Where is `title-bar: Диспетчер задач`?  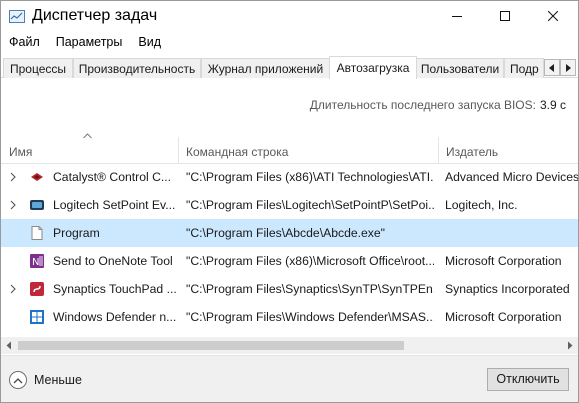 title-bar: Диспетчер задач is located at coordinates (289, 16).